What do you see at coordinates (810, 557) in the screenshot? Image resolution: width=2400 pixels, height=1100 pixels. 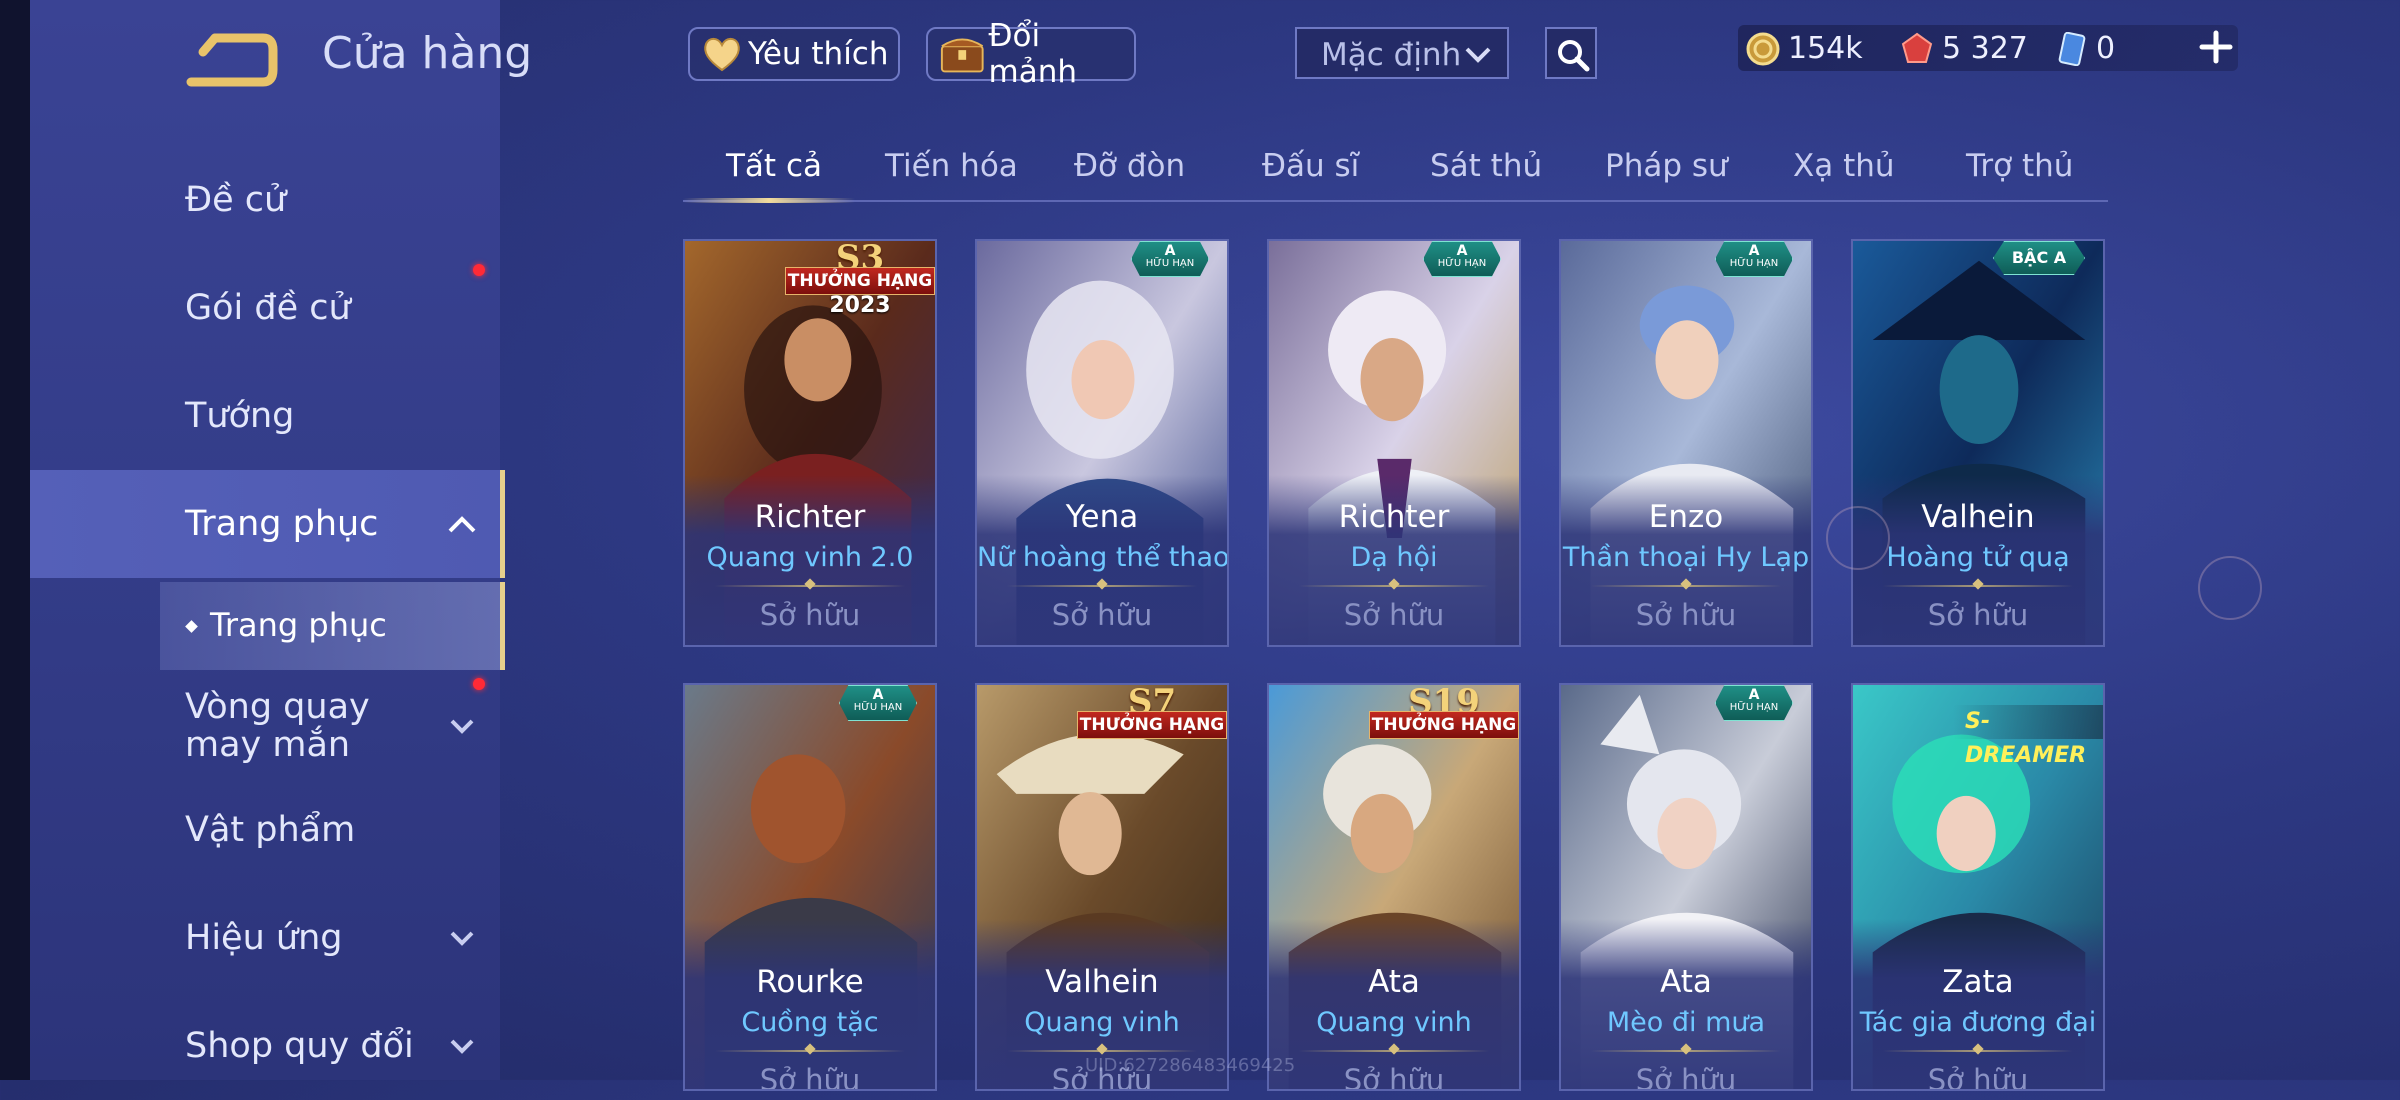 I see `skin-name: Quang vinh 2.0` at bounding box center [810, 557].